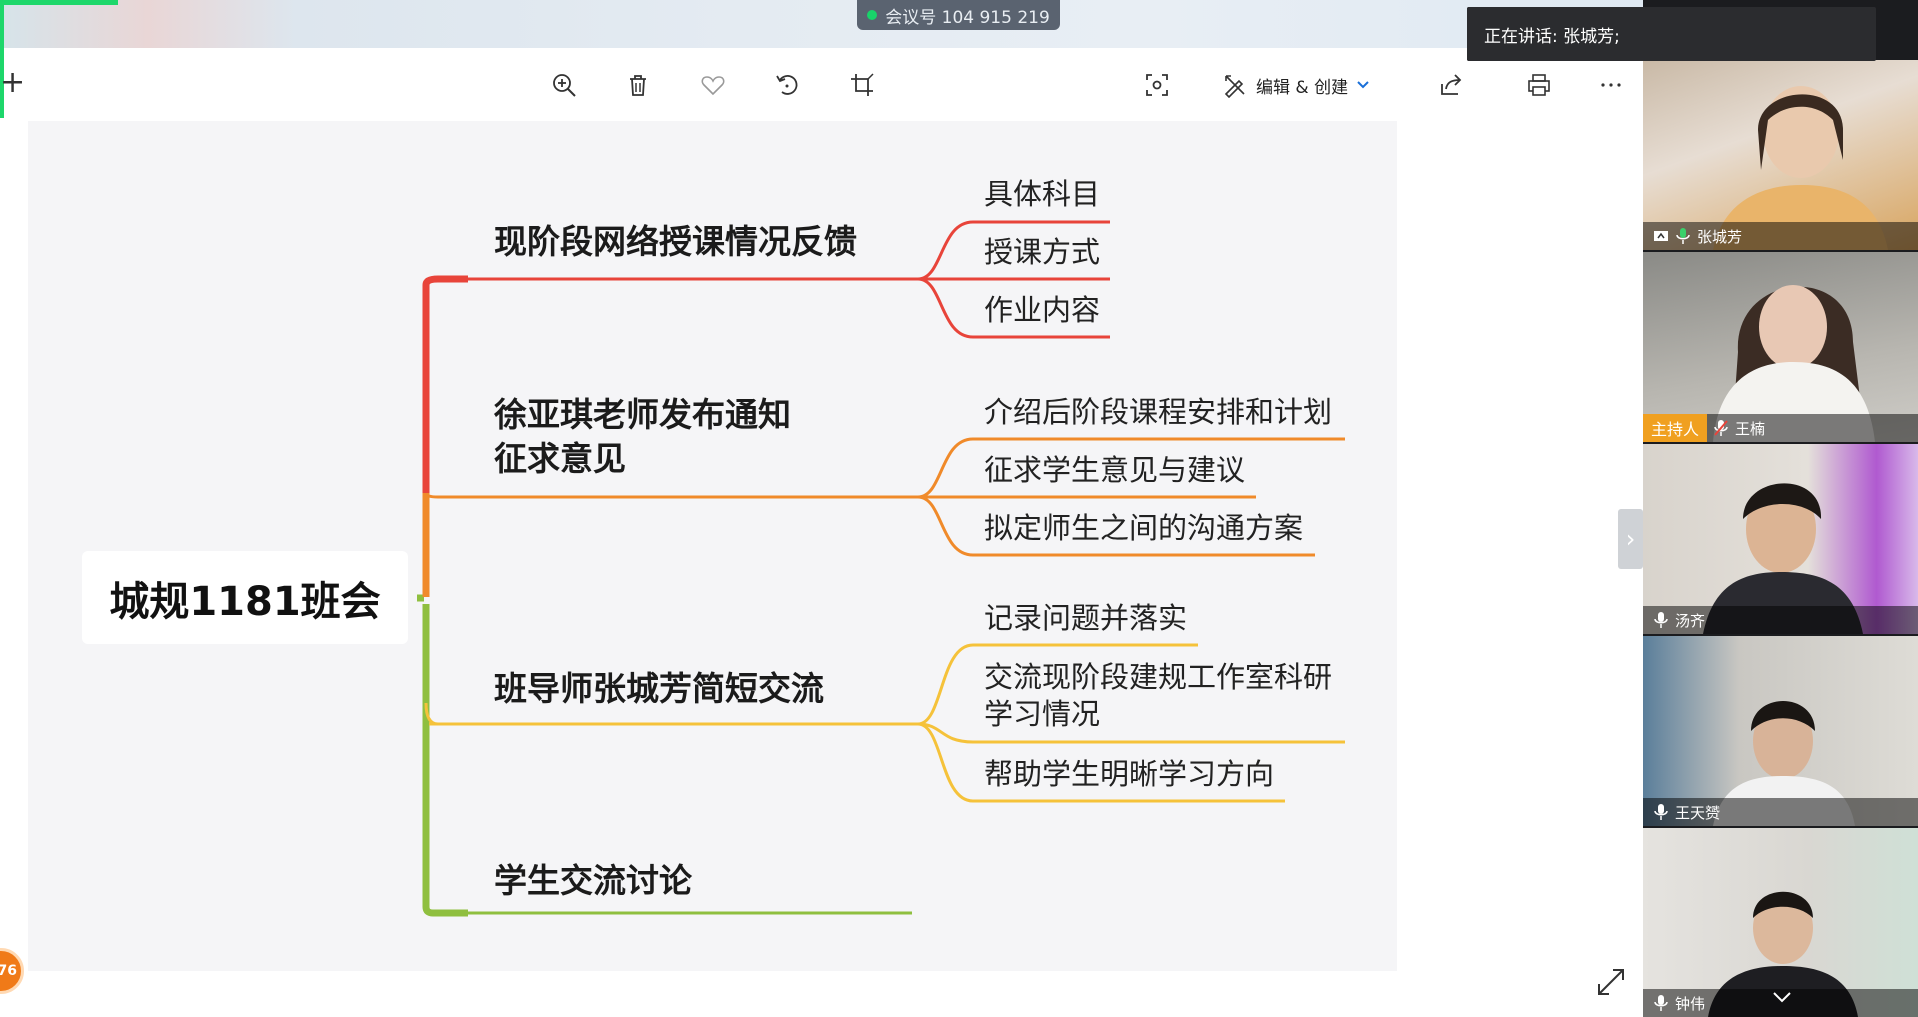 This screenshot has width=1918, height=1017. I want to click on participant-label: 王天赟, so click(1780, 812).